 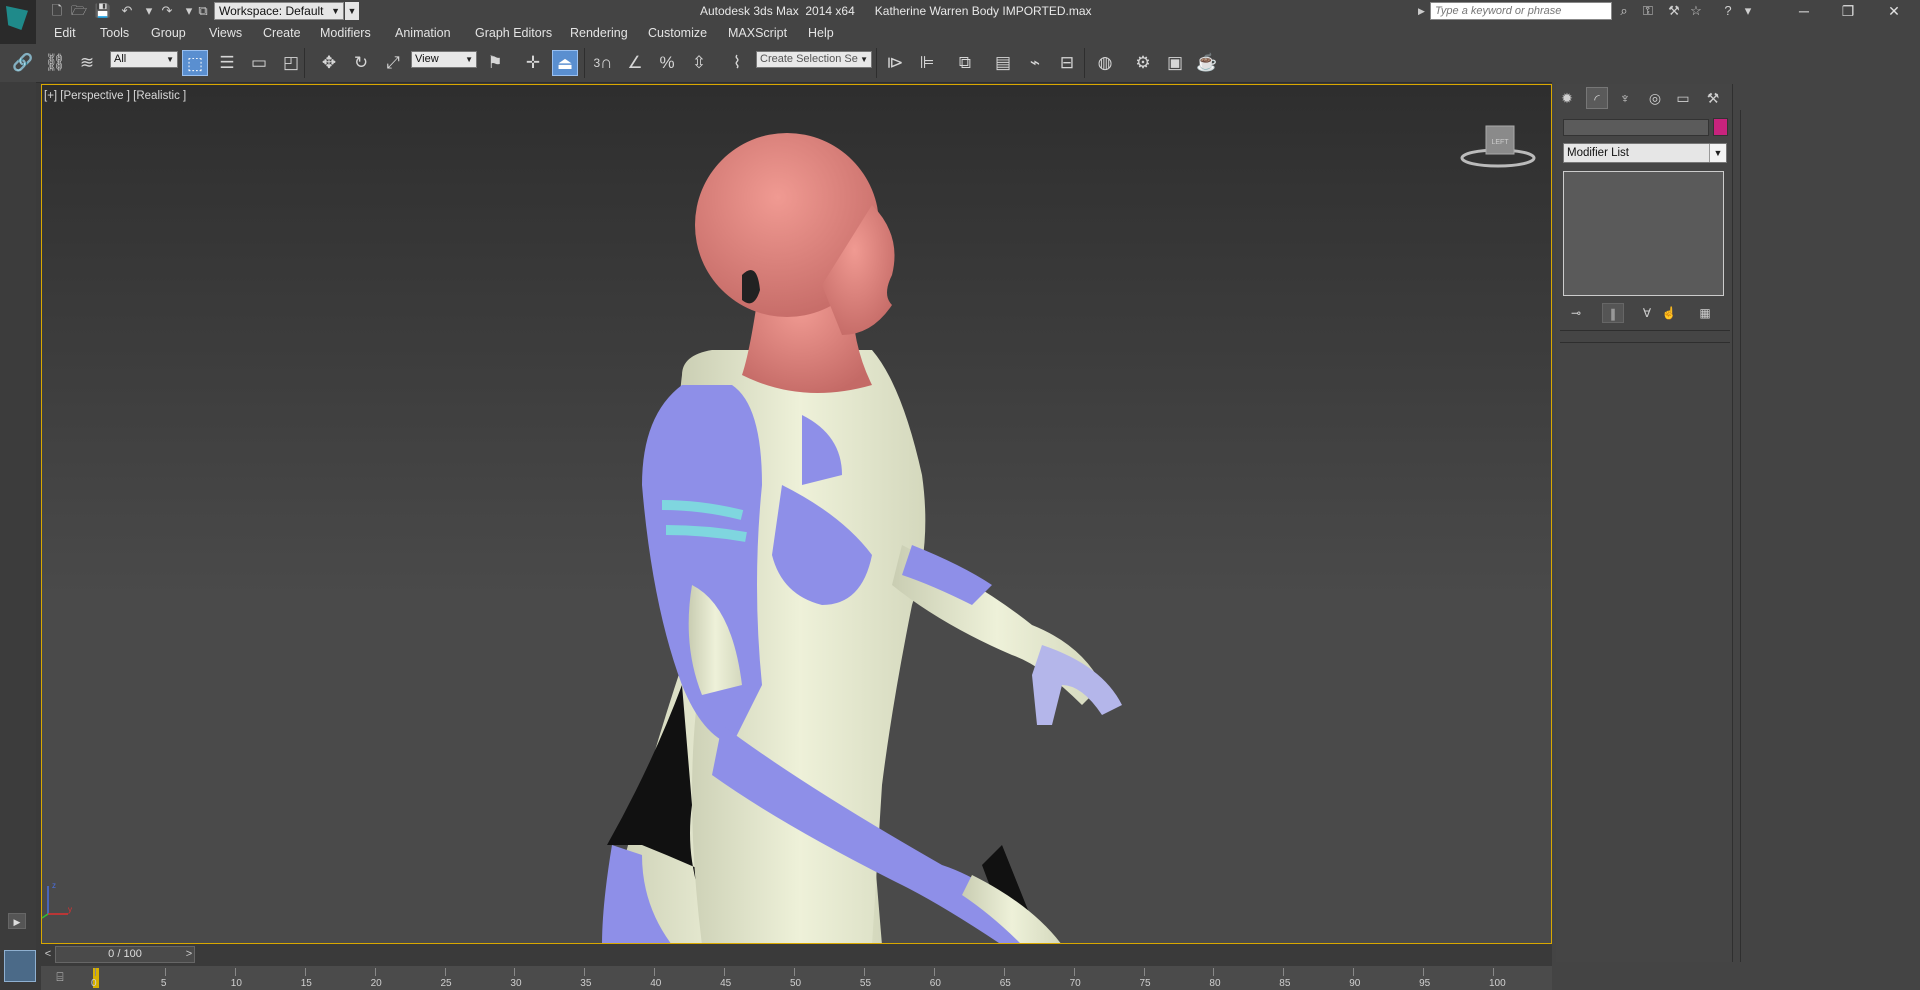 I want to click on communication-center-icon: ⚒, so click(x=1674, y=11).